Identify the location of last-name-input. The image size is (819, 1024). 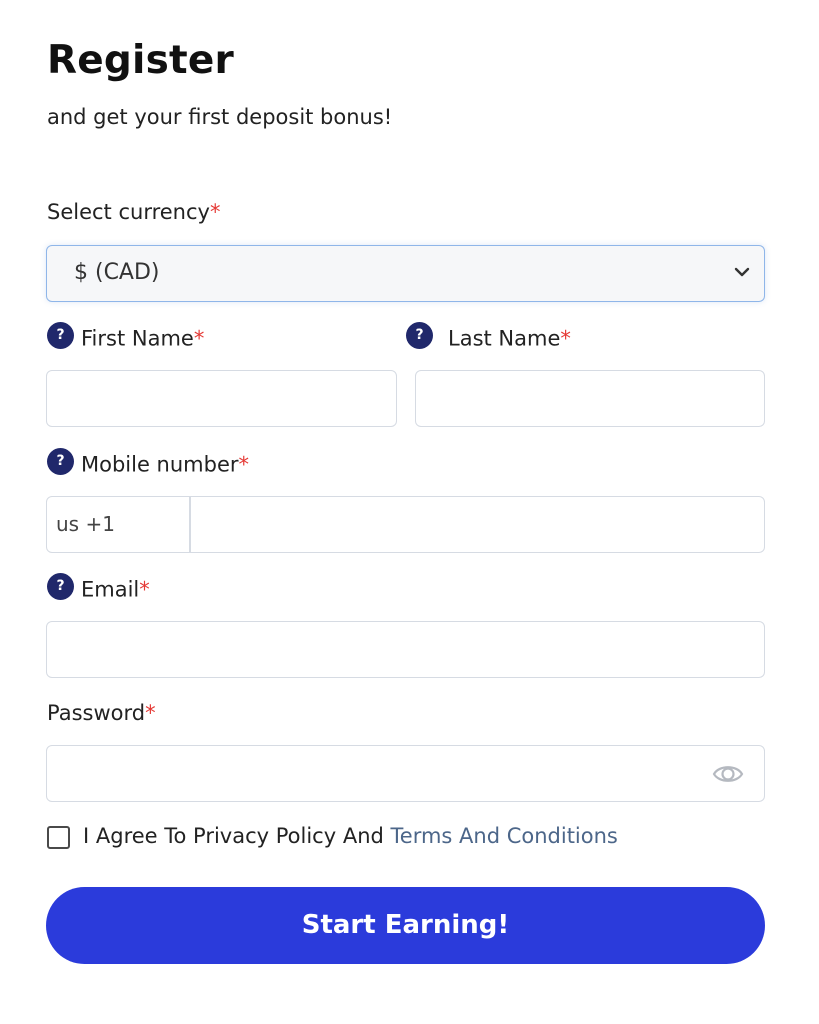
(590, 398).